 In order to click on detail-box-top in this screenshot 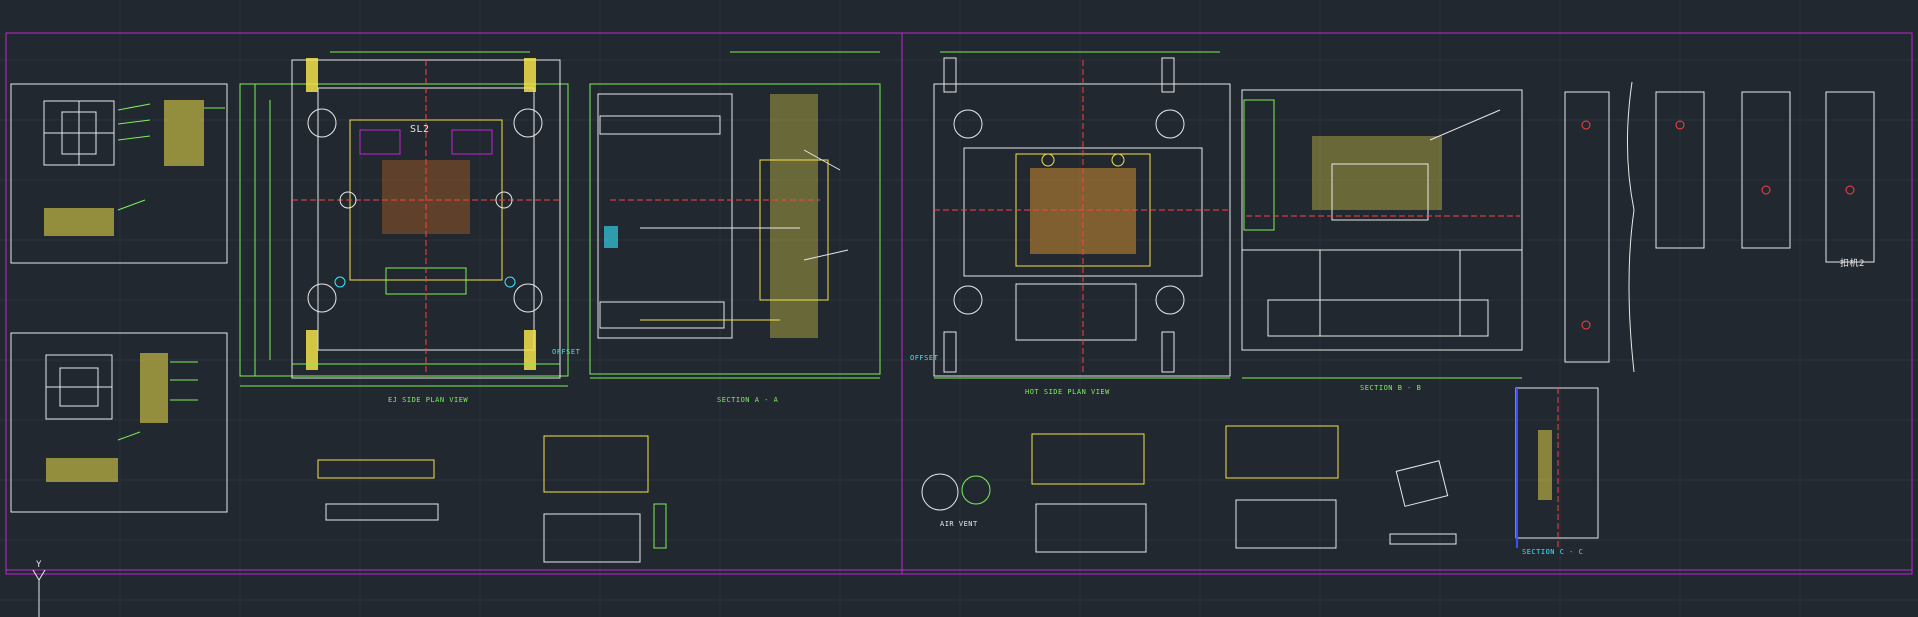, I will do `click(119, 173)`.